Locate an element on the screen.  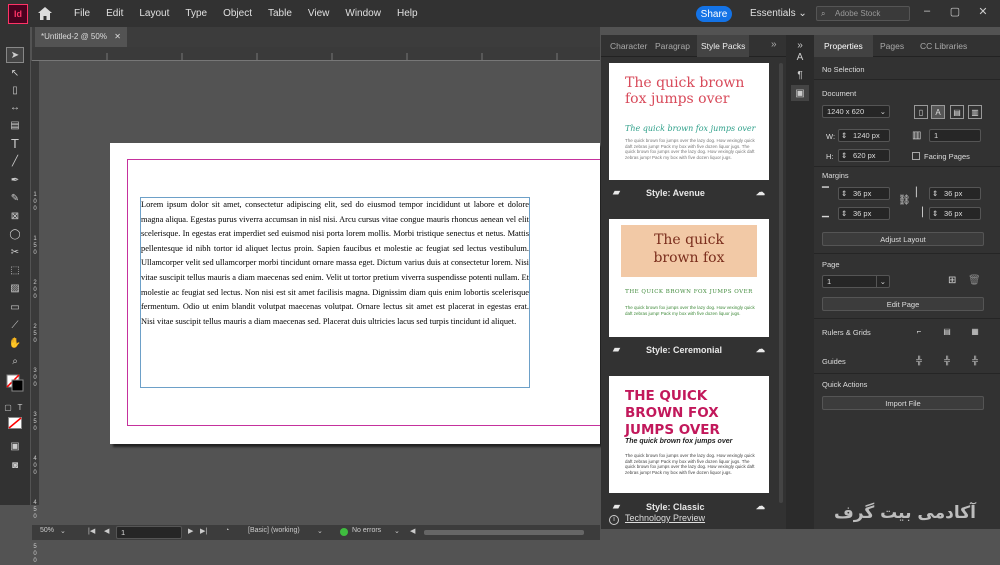
note-tool-icon: ▭ is located at coordinates (15, 307).